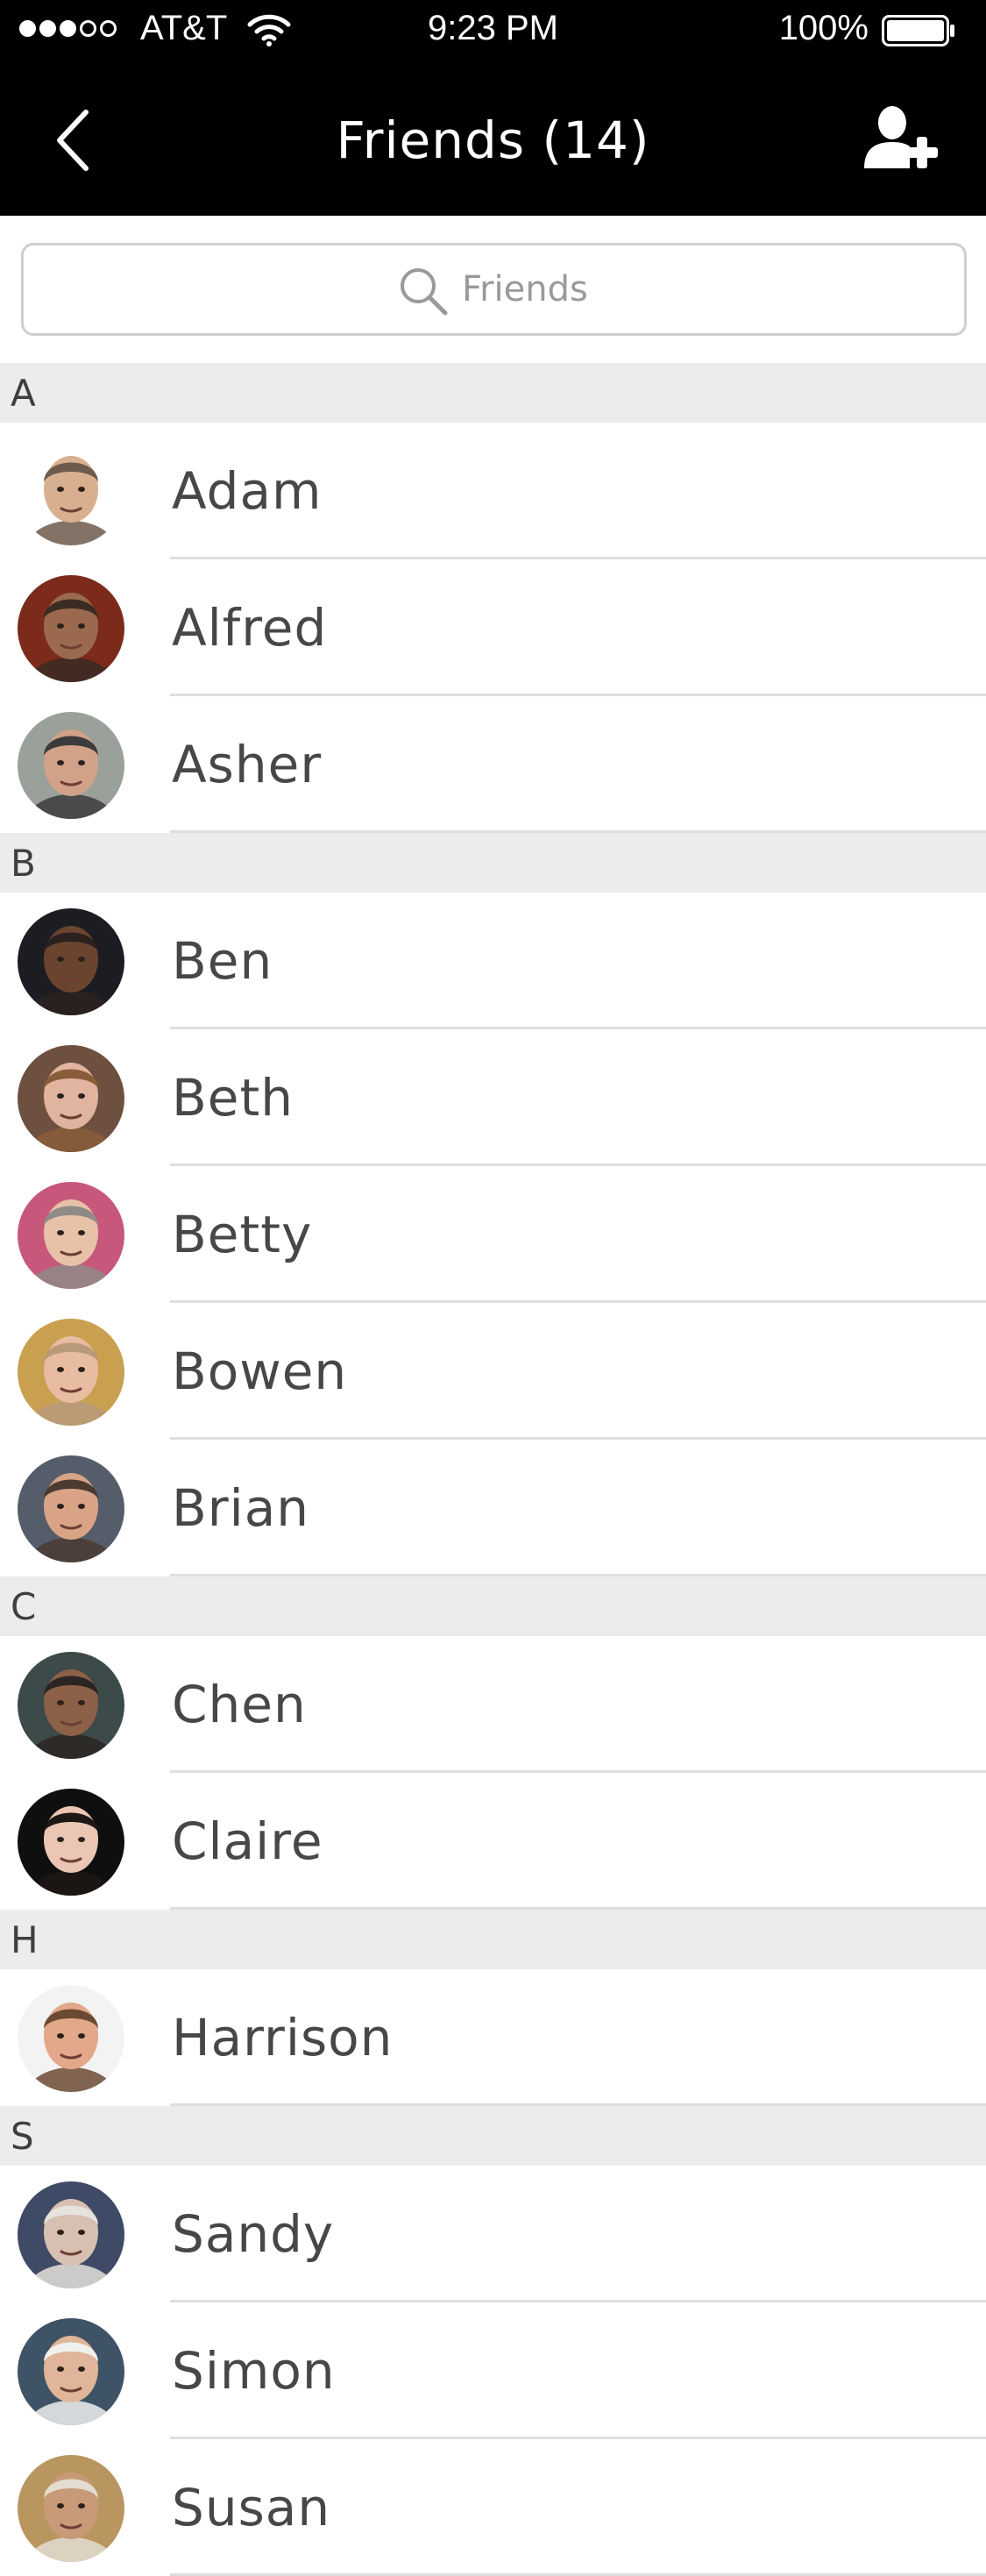 Image resolution: width=986 pixels, height=2576 pixels. I want to click on search-input, so click(637, 289).